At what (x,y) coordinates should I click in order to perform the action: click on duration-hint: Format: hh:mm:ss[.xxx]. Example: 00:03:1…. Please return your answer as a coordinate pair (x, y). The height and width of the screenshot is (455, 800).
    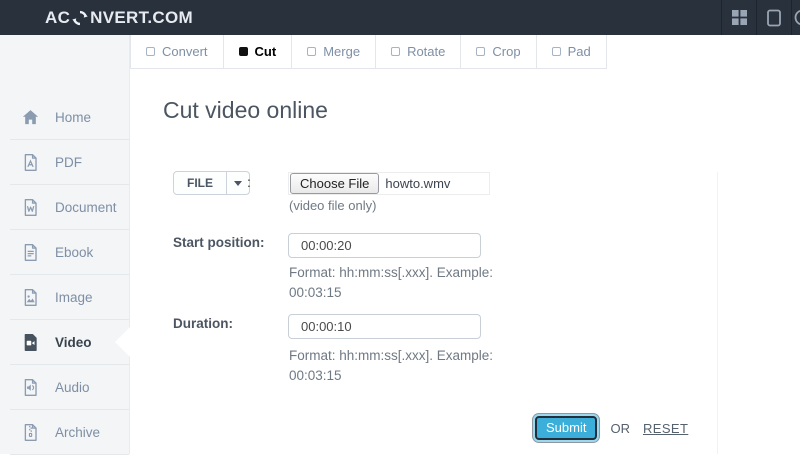
    Looking at the image, I should click on (410, 365).